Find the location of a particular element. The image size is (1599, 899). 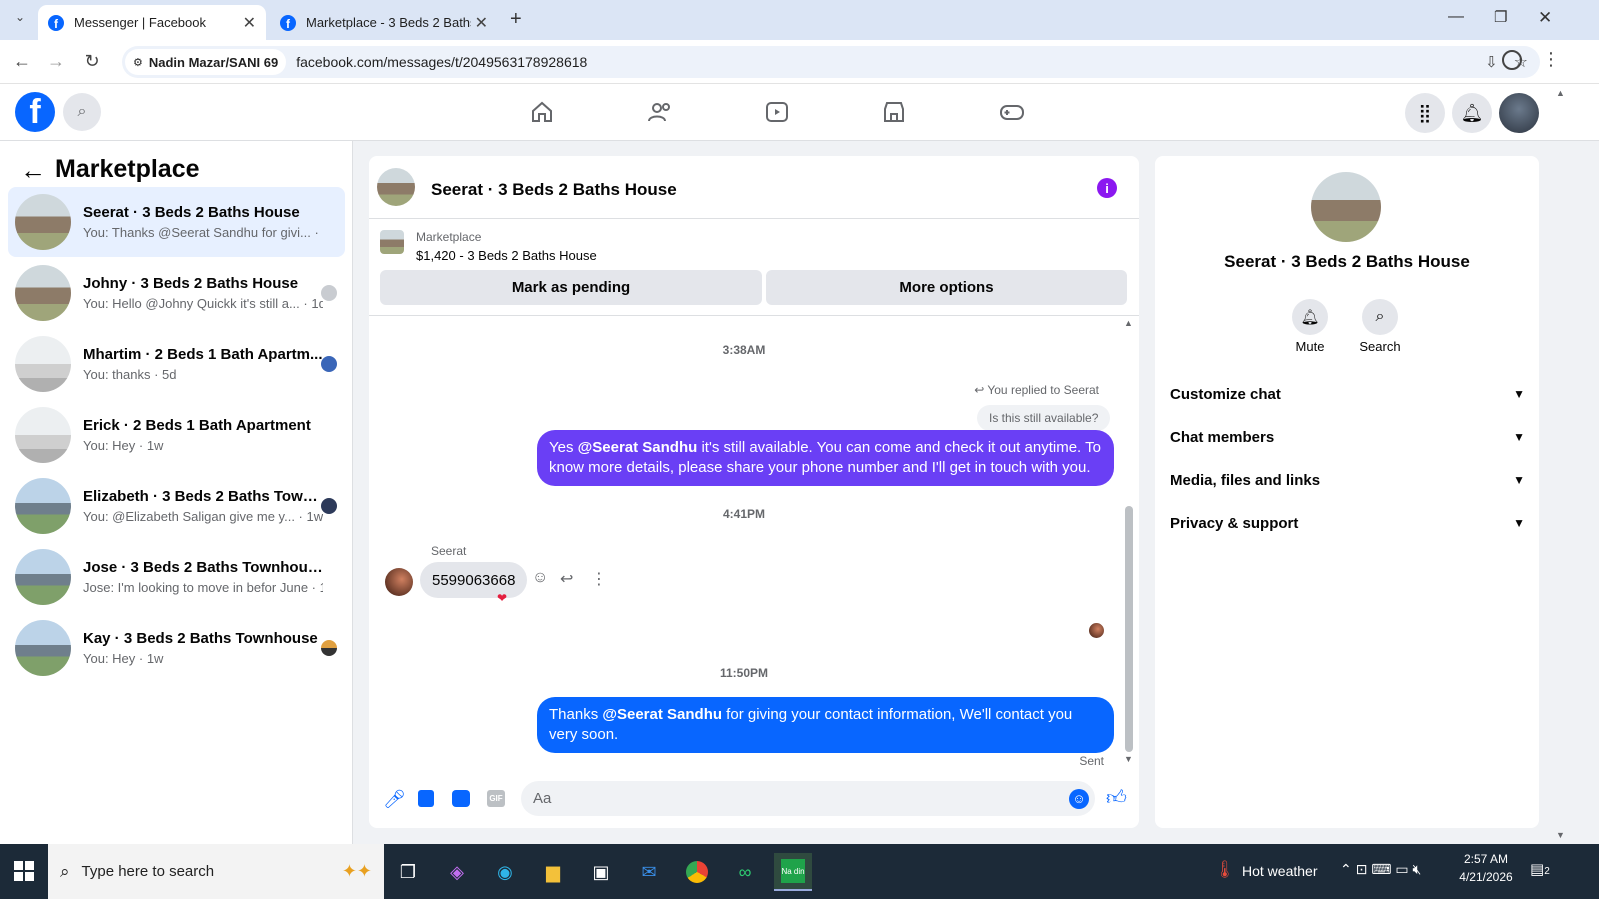

emoji-icon: ☺ is located at coordinates (1079, 798).